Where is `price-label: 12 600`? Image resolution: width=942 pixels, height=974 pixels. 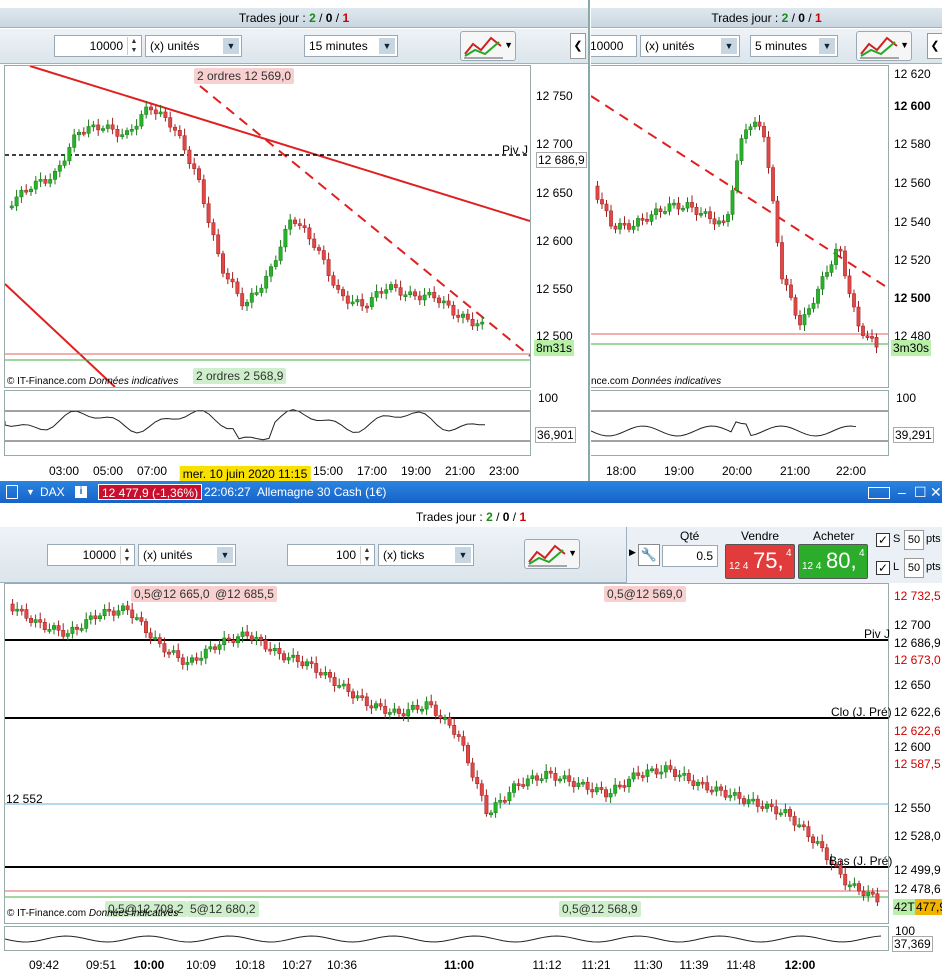 price-label: 12 600 is located at coordinates (912, 747).